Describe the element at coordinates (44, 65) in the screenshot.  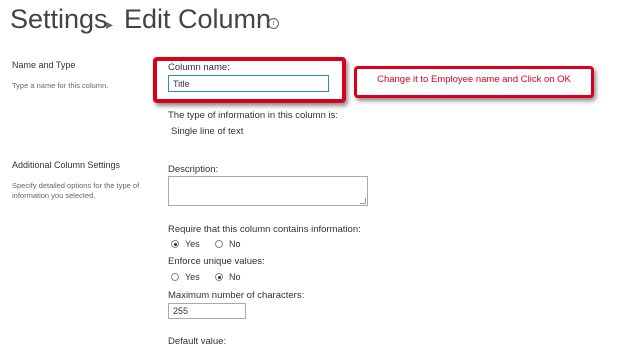
I see `section-title-name-and-type: Name and Type` at that location.